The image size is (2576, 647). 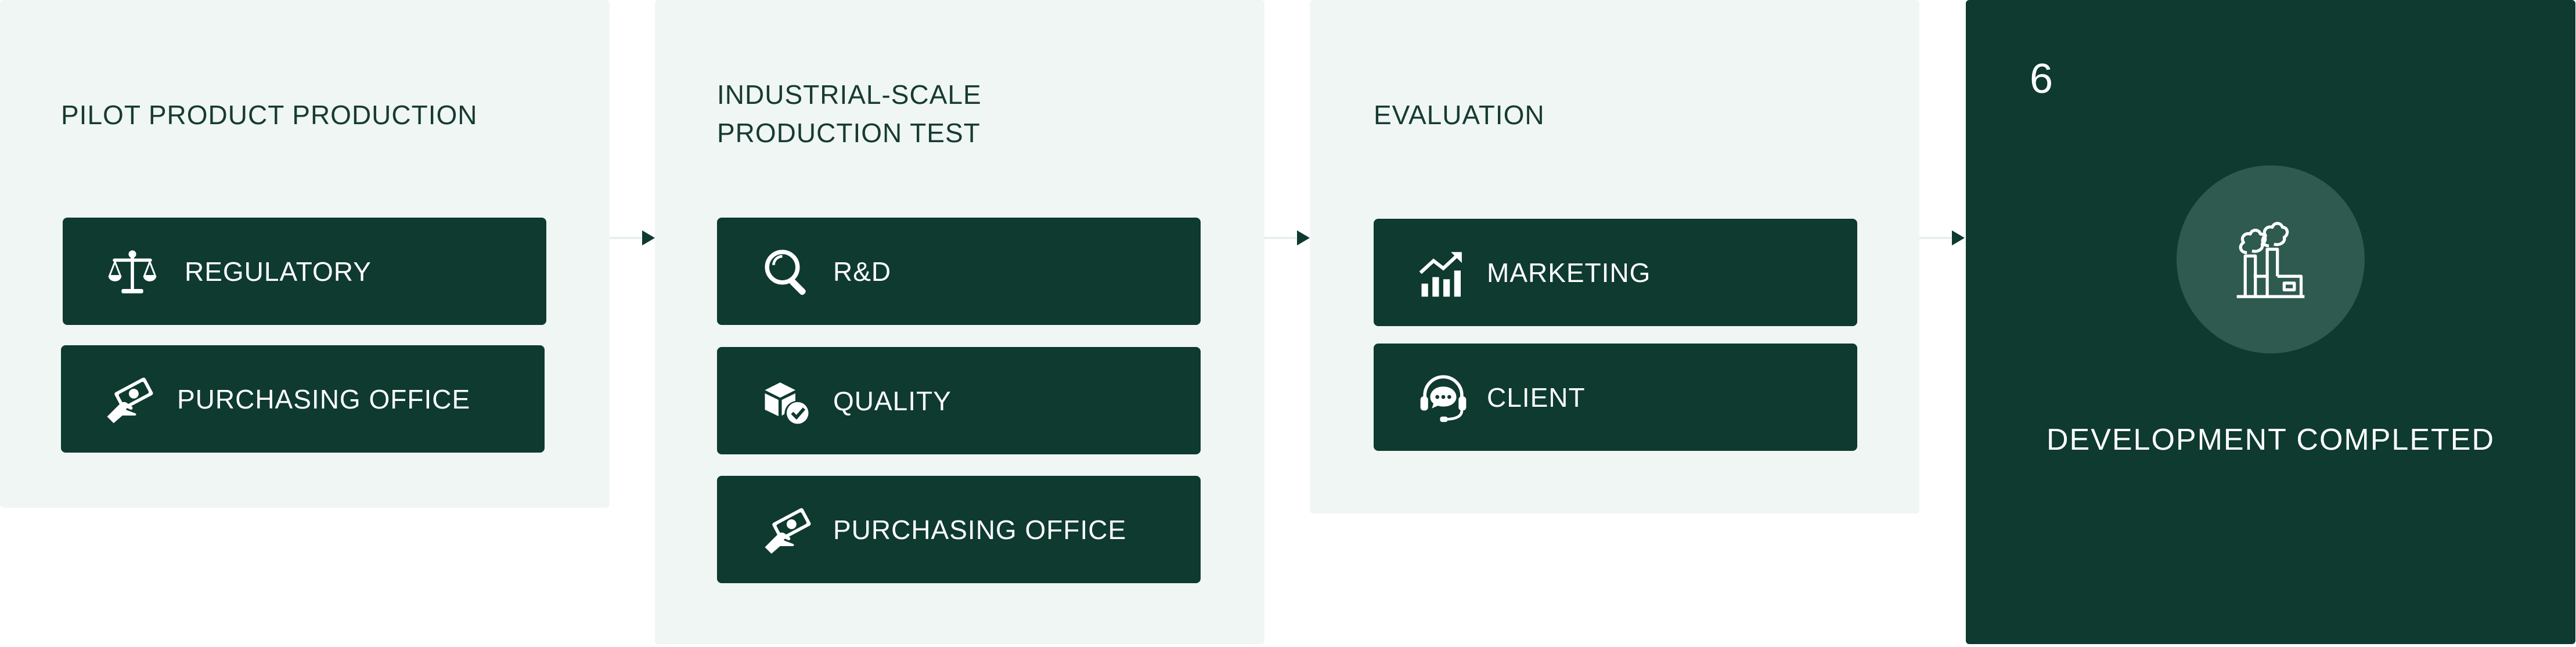 What do you see at coordinates (2041, 79) in the screenshot?
I see `step-number: 6` at bounding box center [2041, 79].